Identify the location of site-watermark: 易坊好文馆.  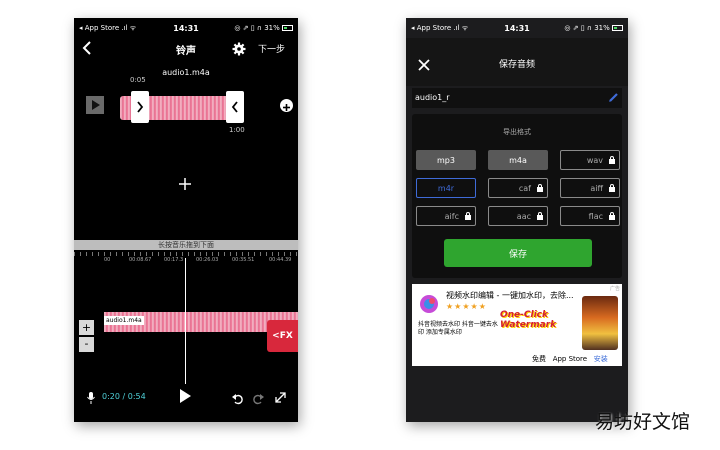
(642, 422).